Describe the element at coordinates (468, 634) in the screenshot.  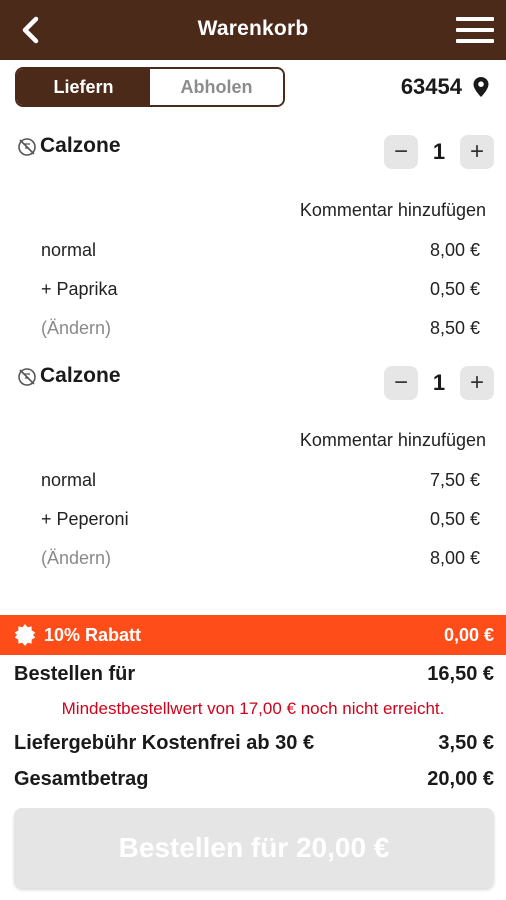
I see `discount-value: 0,00 €` at that location.